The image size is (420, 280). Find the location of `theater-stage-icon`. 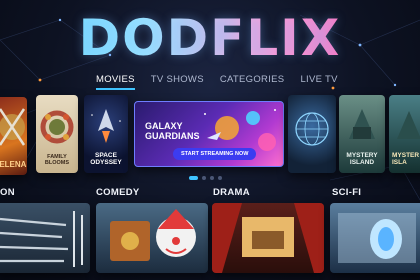

theater-stage-icon is located at coordinates (268, 238).